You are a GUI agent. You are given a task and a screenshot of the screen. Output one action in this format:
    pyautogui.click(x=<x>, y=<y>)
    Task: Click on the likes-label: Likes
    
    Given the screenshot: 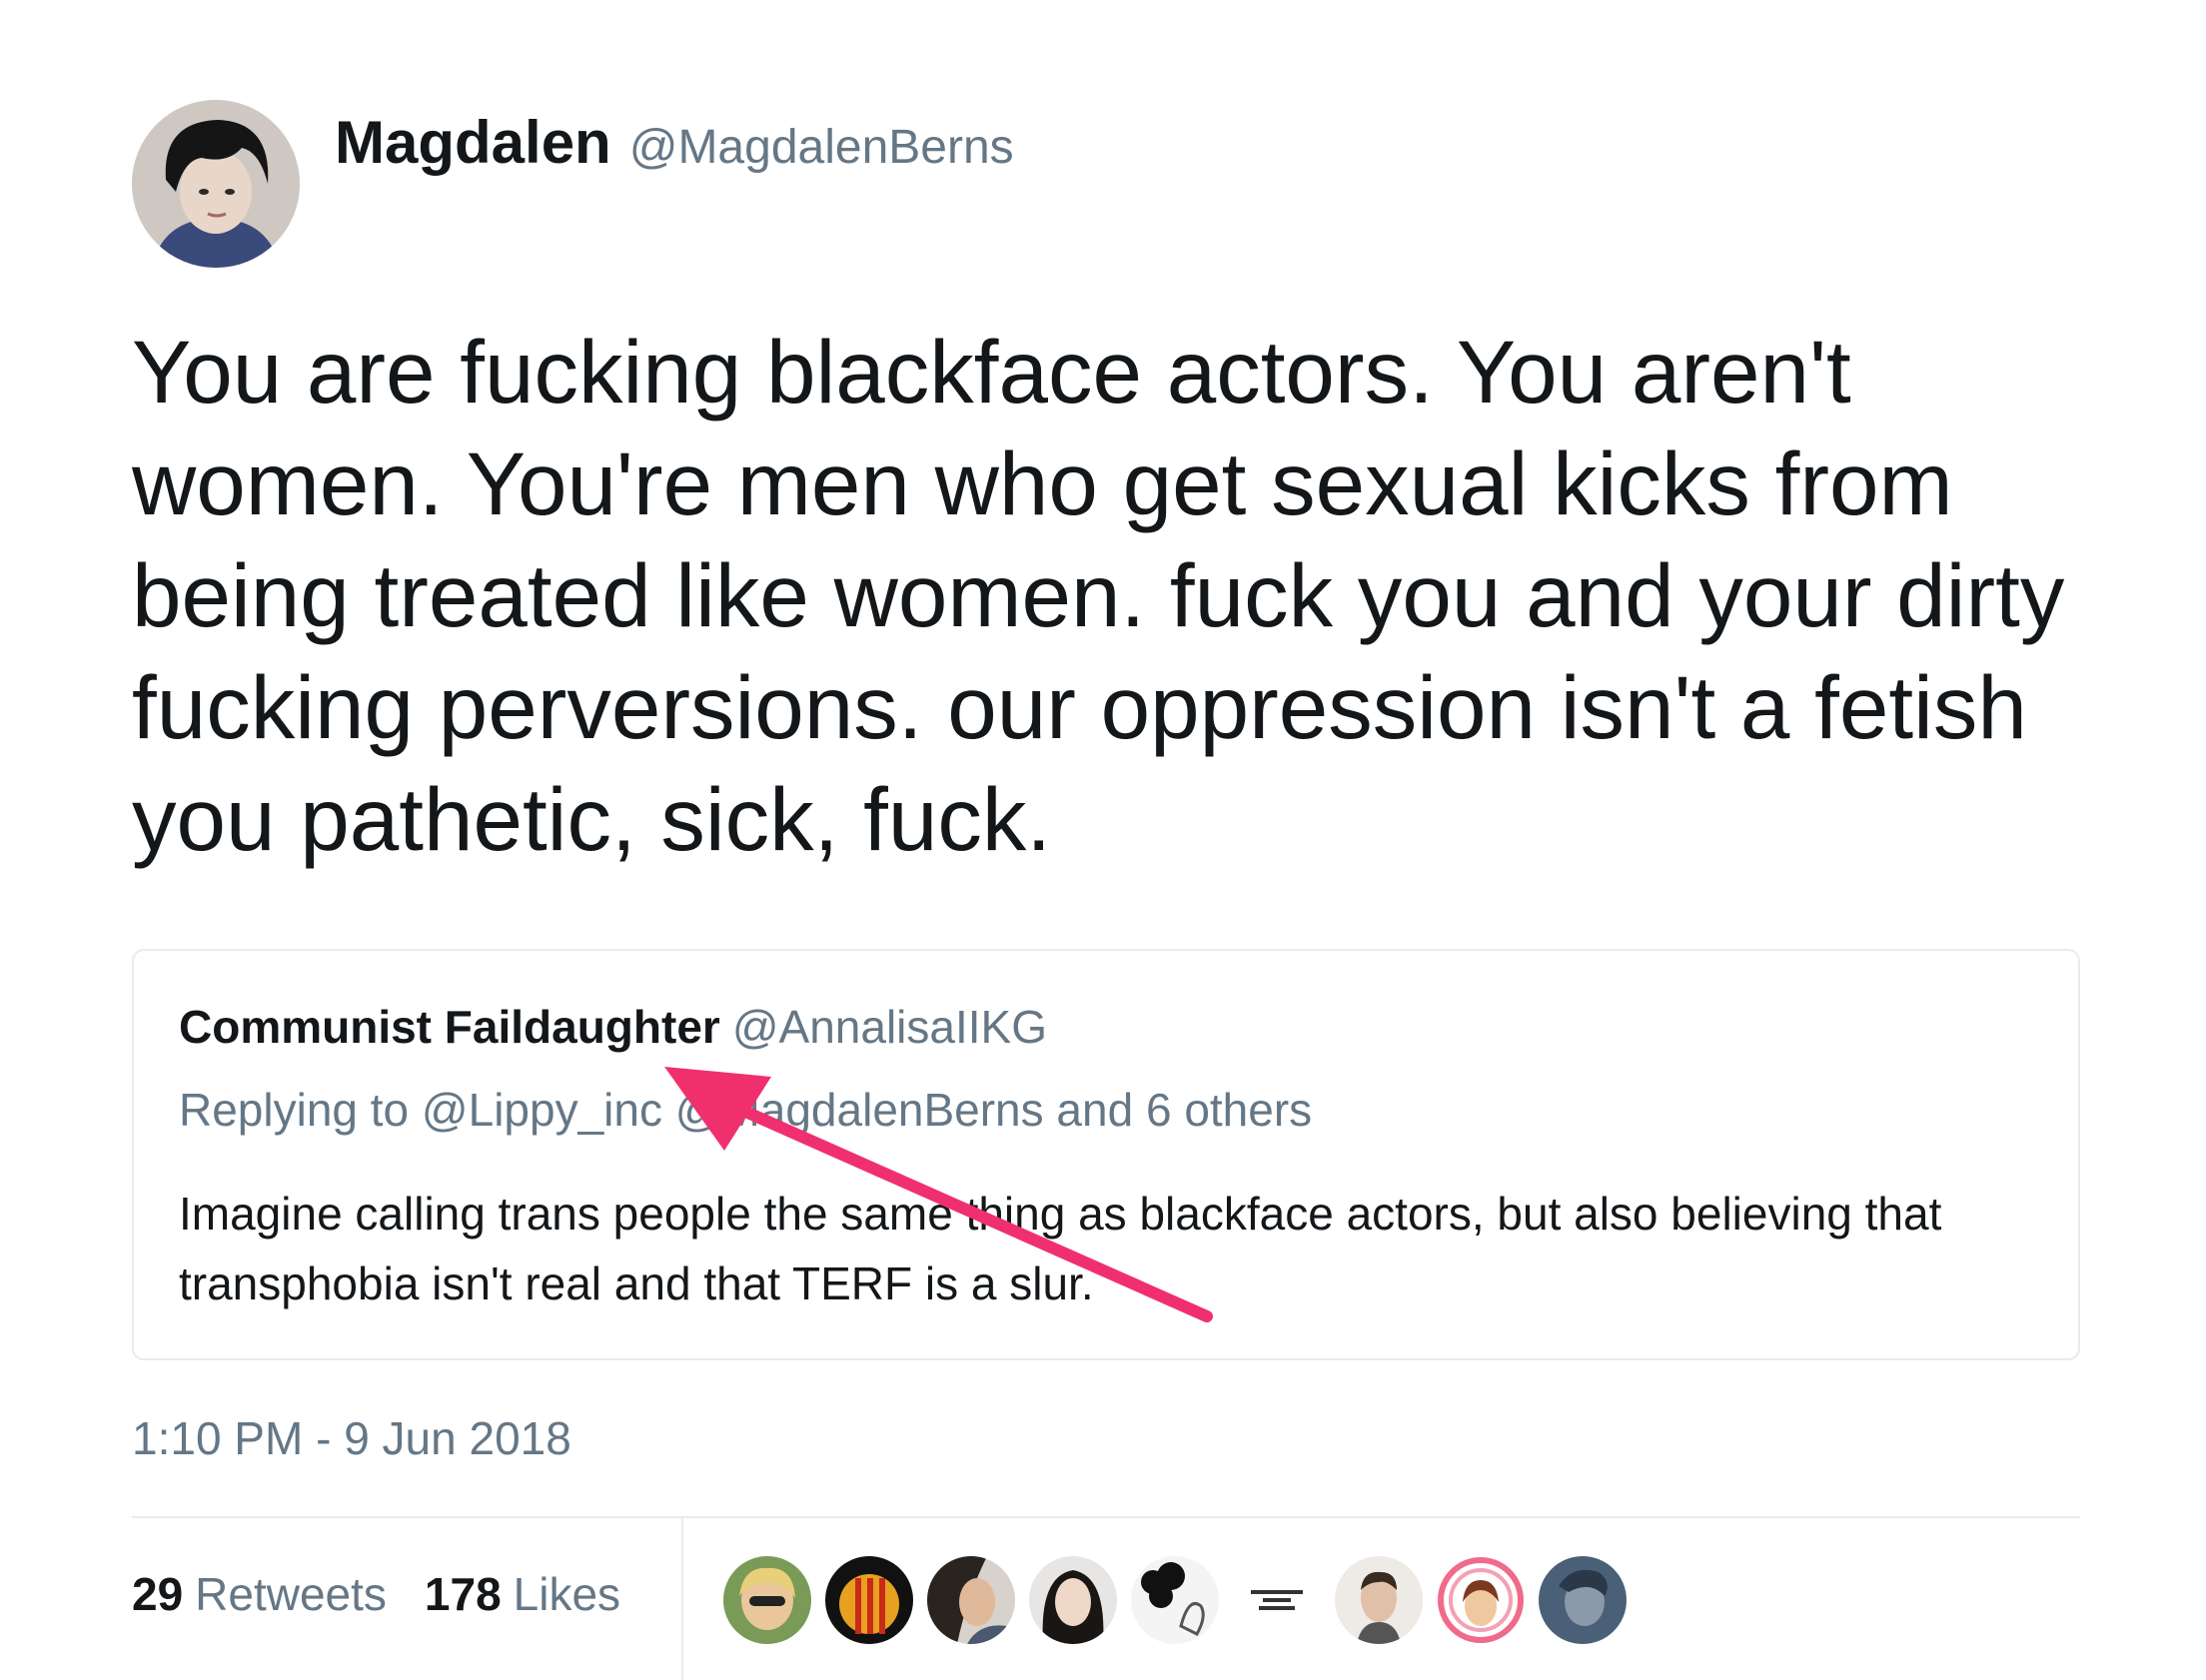 What is the action you would take?
    pyautogui.click(x=567, y=1594)
    